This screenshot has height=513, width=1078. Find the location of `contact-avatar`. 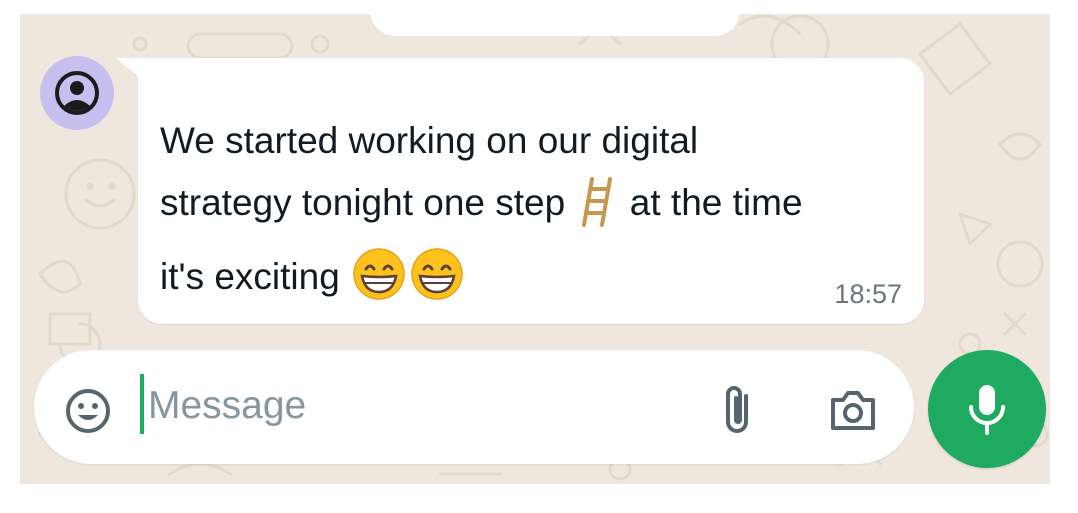

contact-avatar is located at coordinates (77, 93).